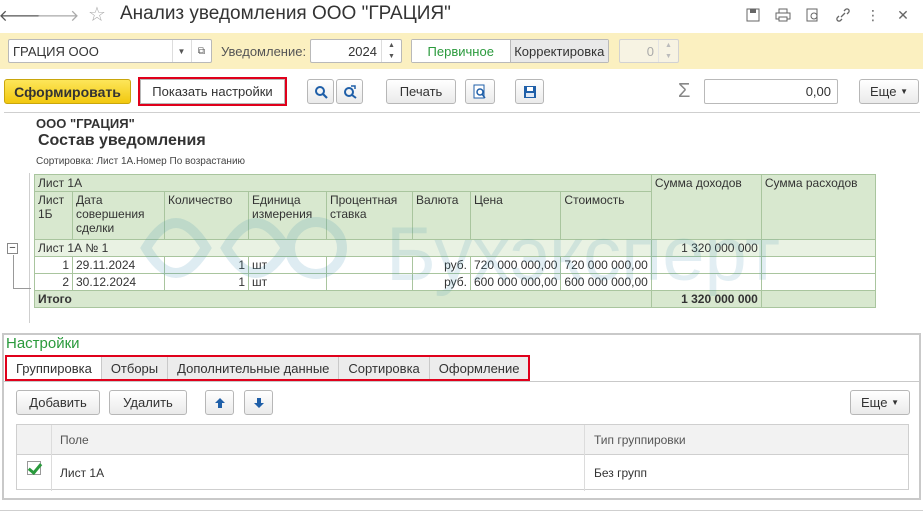 This screenshot has width=923, height=515. What do you see at coordinates (212, 91) in the screenshot?
I see `show-settings-button: Показать настройки` at bounding box center [212, 91].